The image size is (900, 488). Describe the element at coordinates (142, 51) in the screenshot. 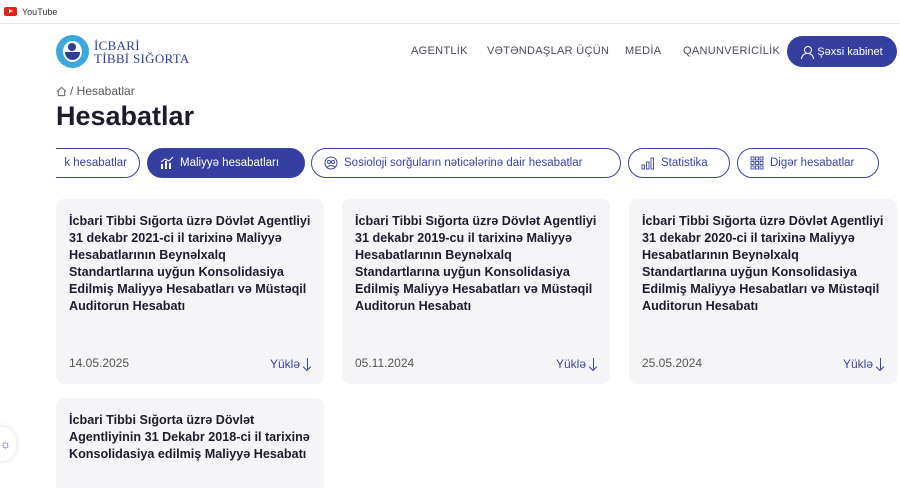

I see `logo-text: İCBARİ TİBBİ SIĞORTA` at that location.